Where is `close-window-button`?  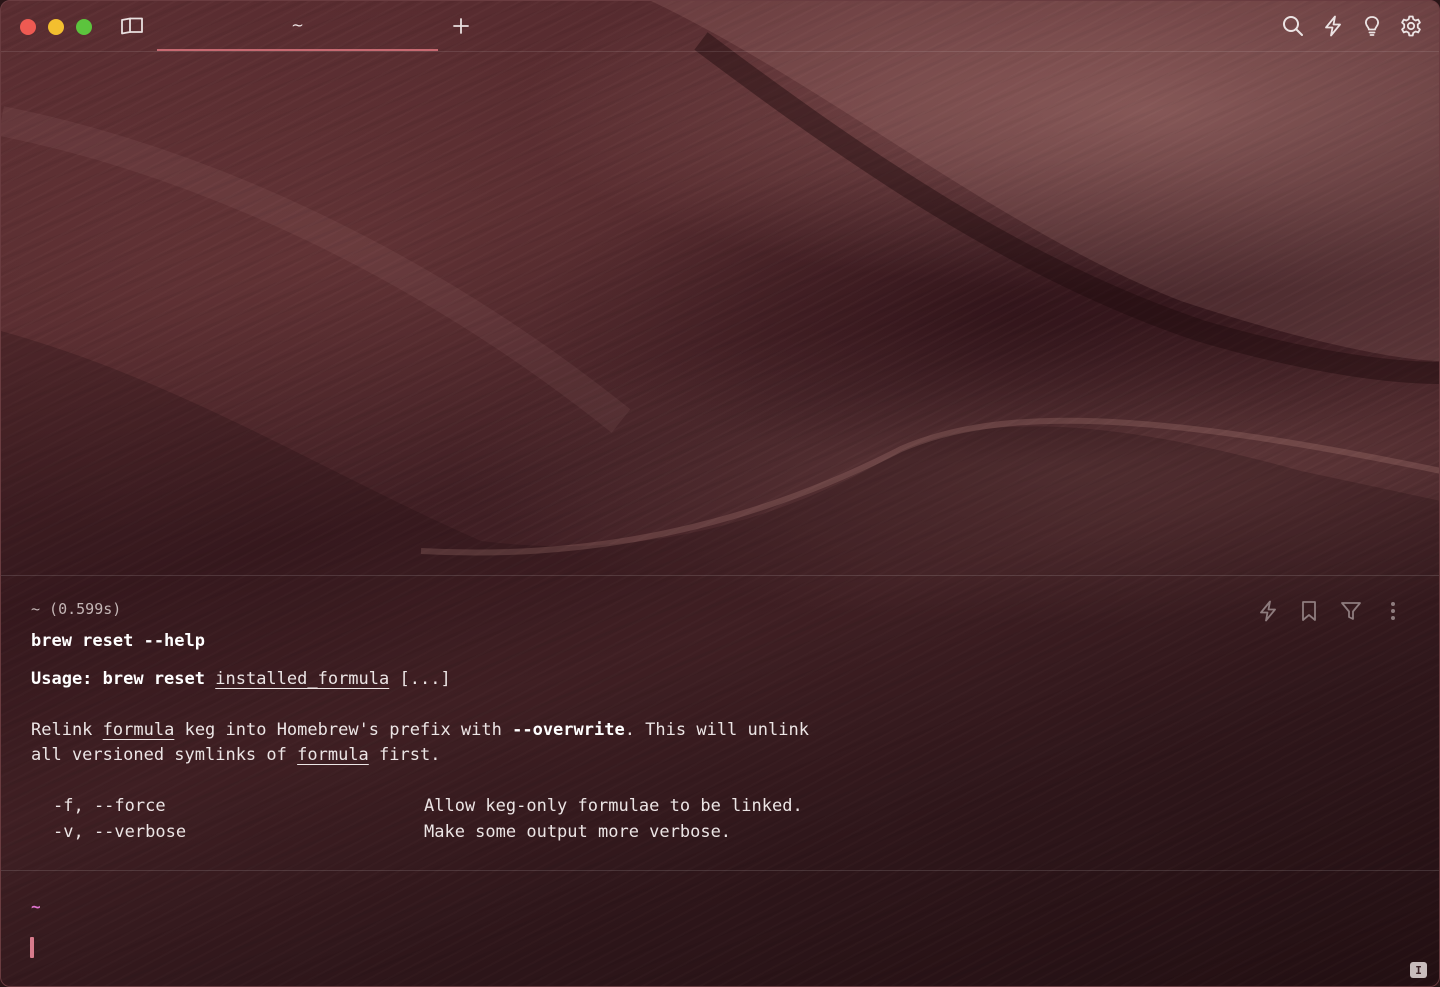
close-window-button is located at coordinates (28, 27).